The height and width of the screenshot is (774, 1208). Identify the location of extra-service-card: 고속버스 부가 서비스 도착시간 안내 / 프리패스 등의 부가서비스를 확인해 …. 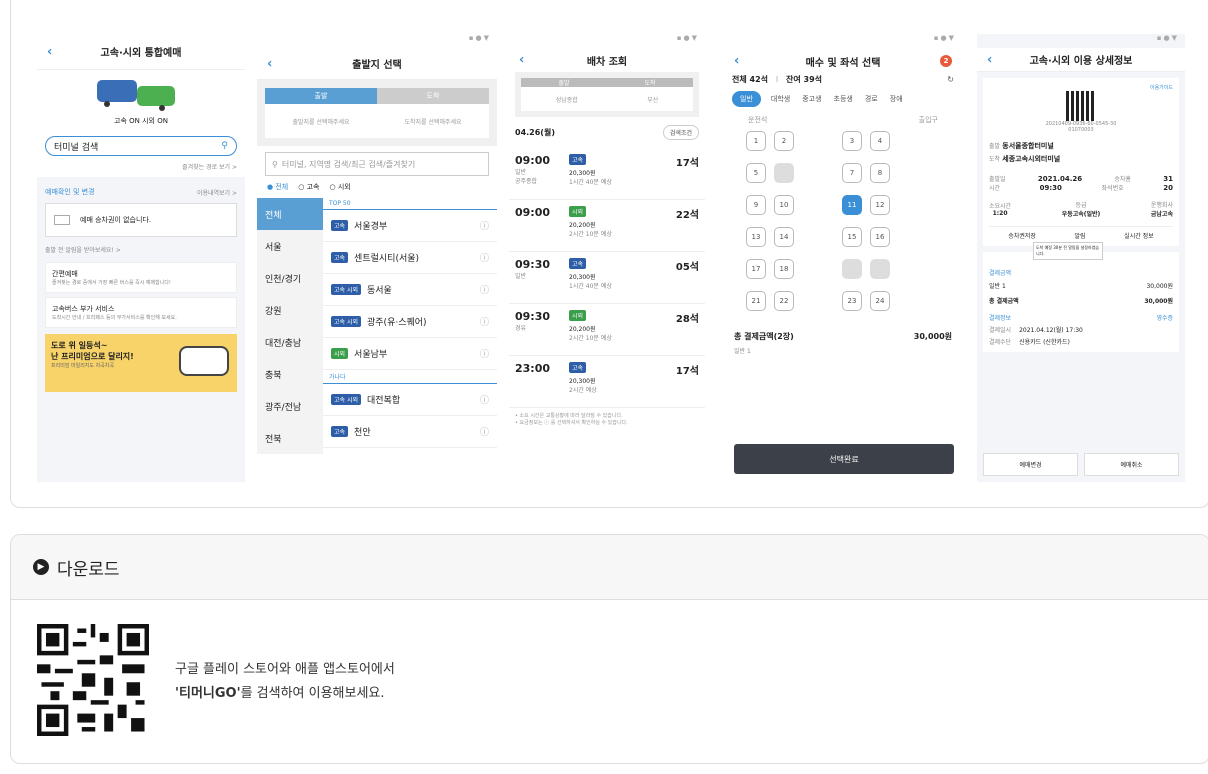
(141, 312).